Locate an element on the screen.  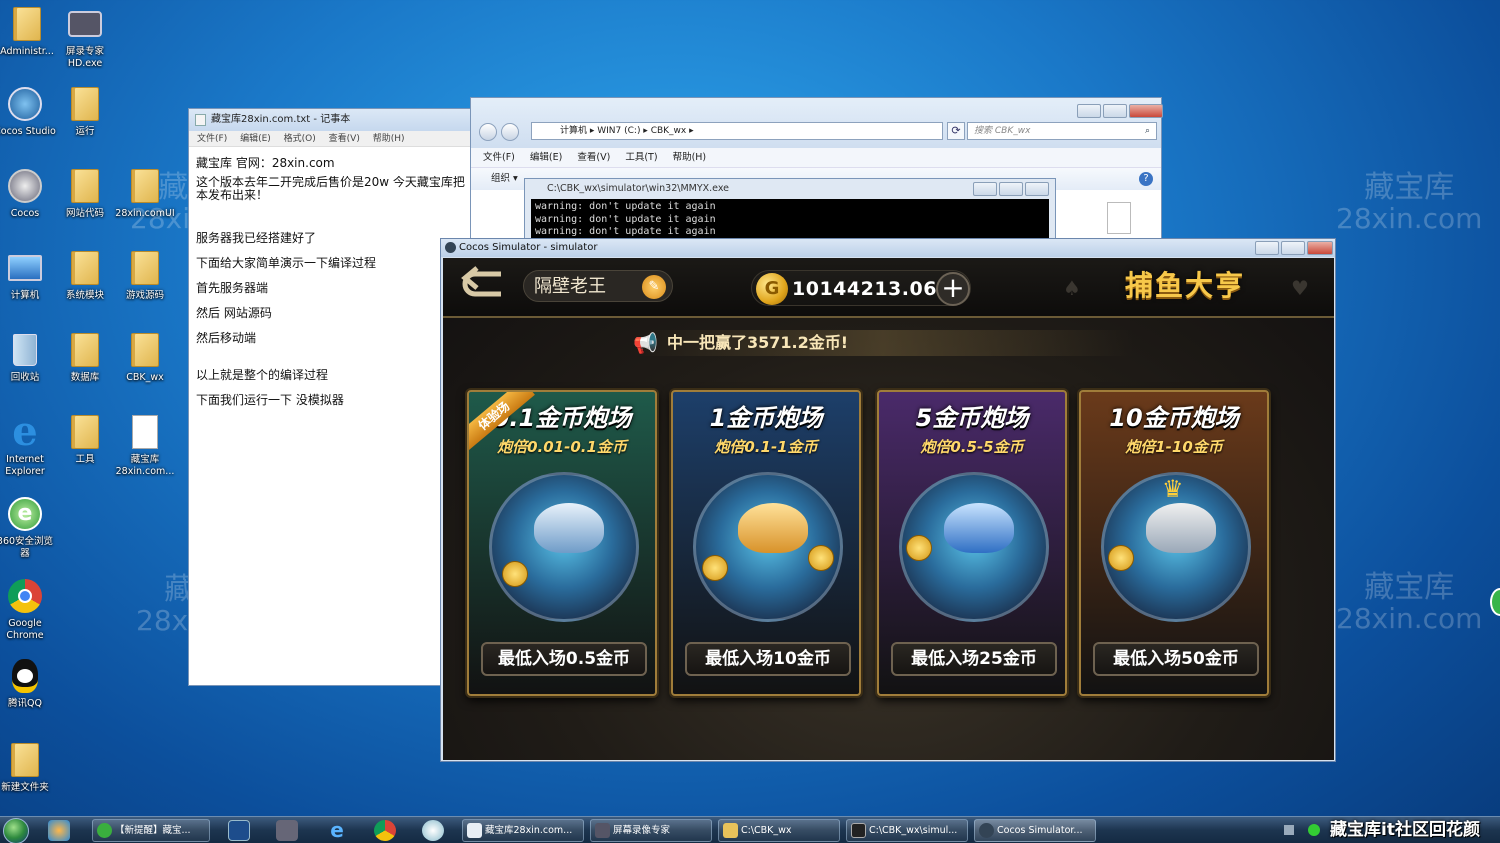
simulator-title-bar: Cocos Simulator - simulator is located at coordinates (888, 248).